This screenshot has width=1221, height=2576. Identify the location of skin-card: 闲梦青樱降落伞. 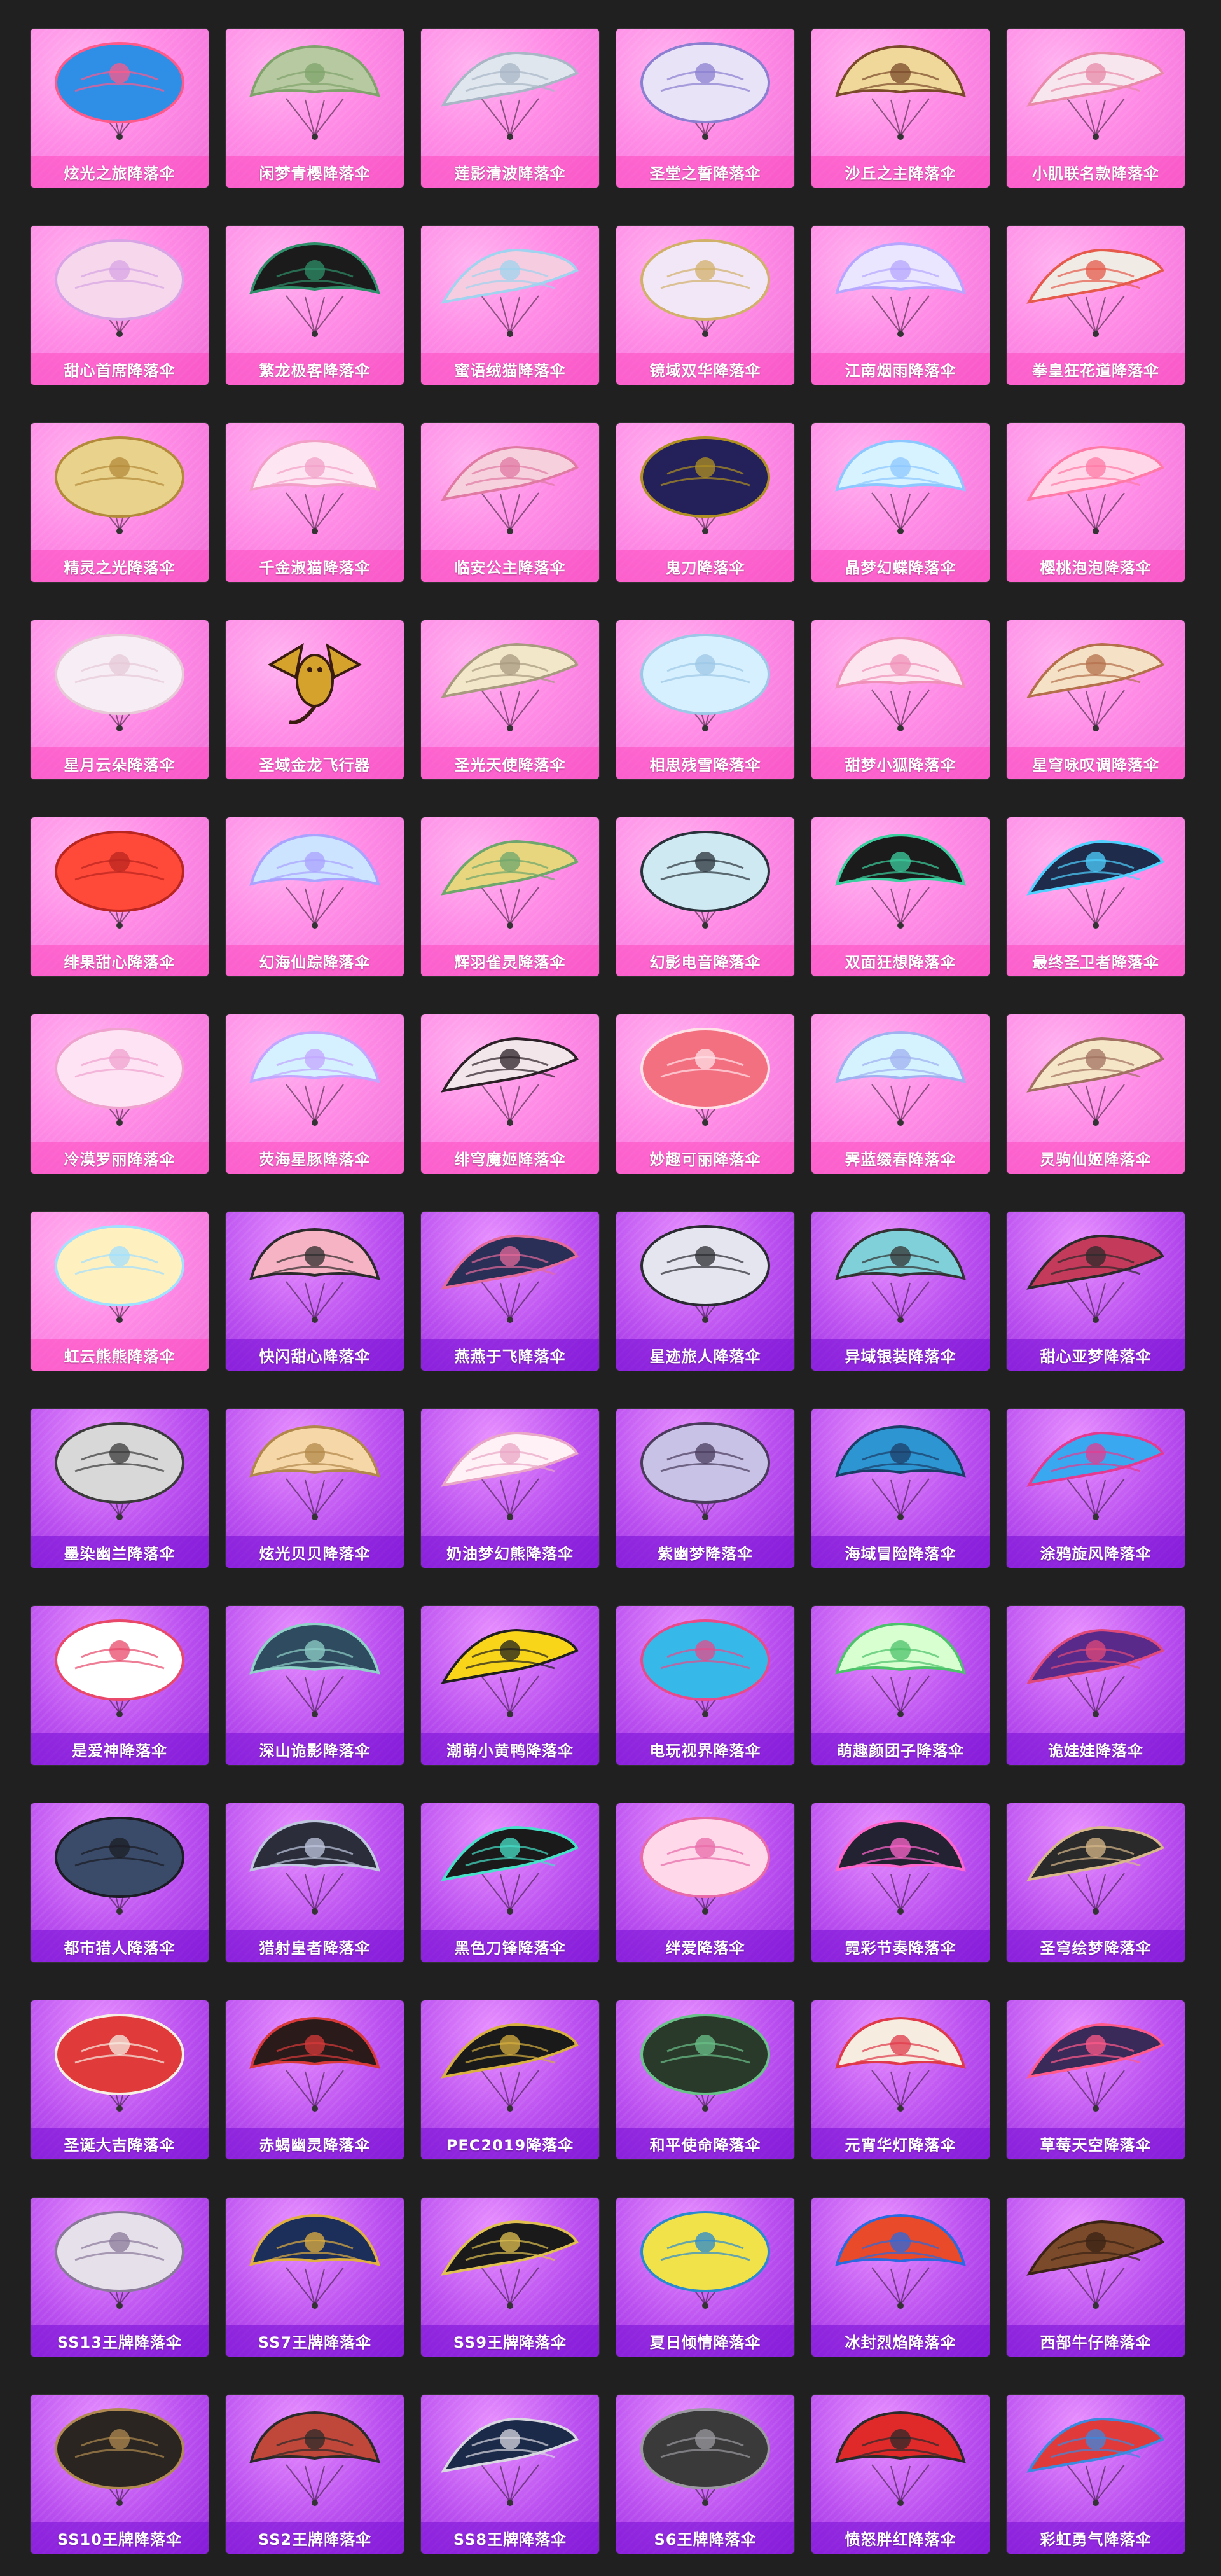
(315, 108).